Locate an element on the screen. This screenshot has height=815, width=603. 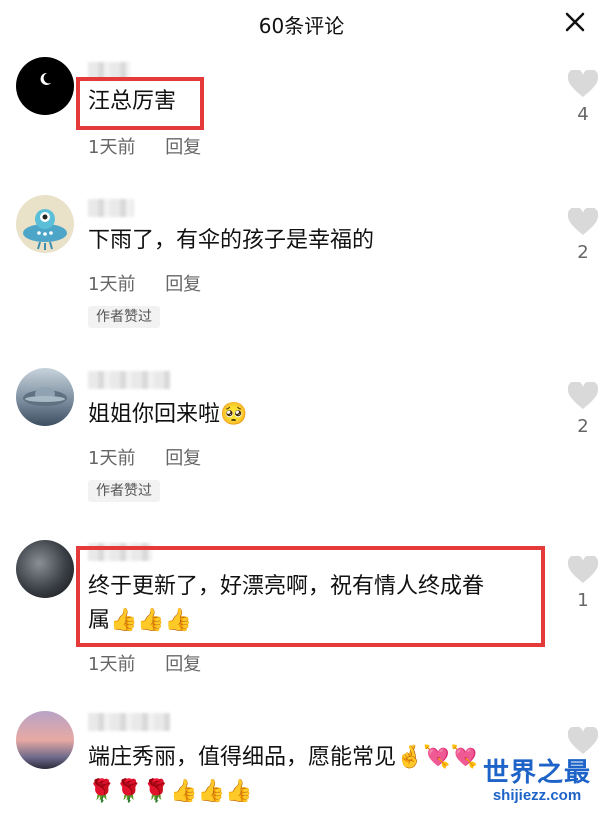
close-icon is located at coordinates (575, 22).